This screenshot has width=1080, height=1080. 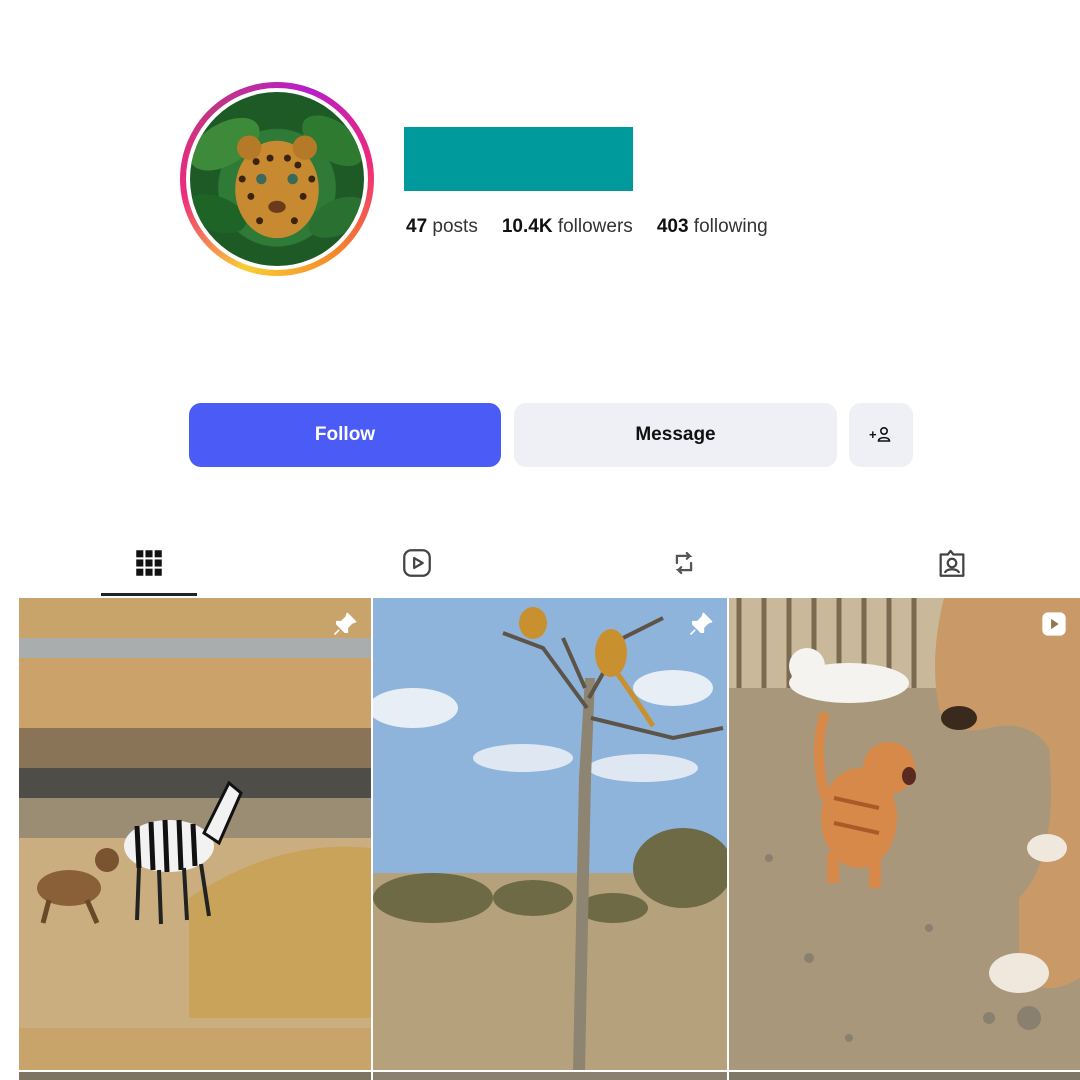 I want to click on follow-button: Follow, so click(x=345, y=435).